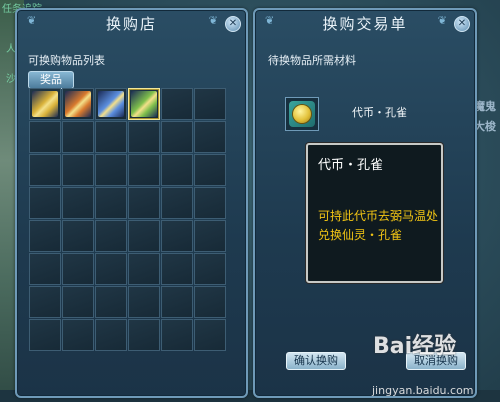 This screenshot has height=402, width=500. I want to click on peacock-token-icon, so click(302, 114).